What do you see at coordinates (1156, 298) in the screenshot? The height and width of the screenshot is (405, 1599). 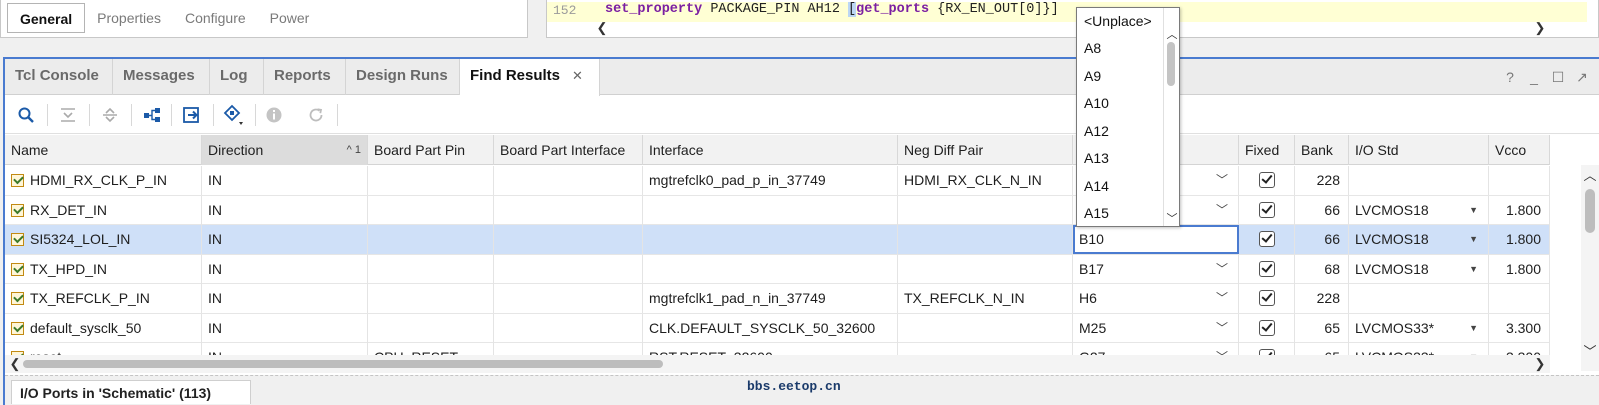 I see `cell-package-pin: H6 ﹀` at bounding box center [1156, 298].